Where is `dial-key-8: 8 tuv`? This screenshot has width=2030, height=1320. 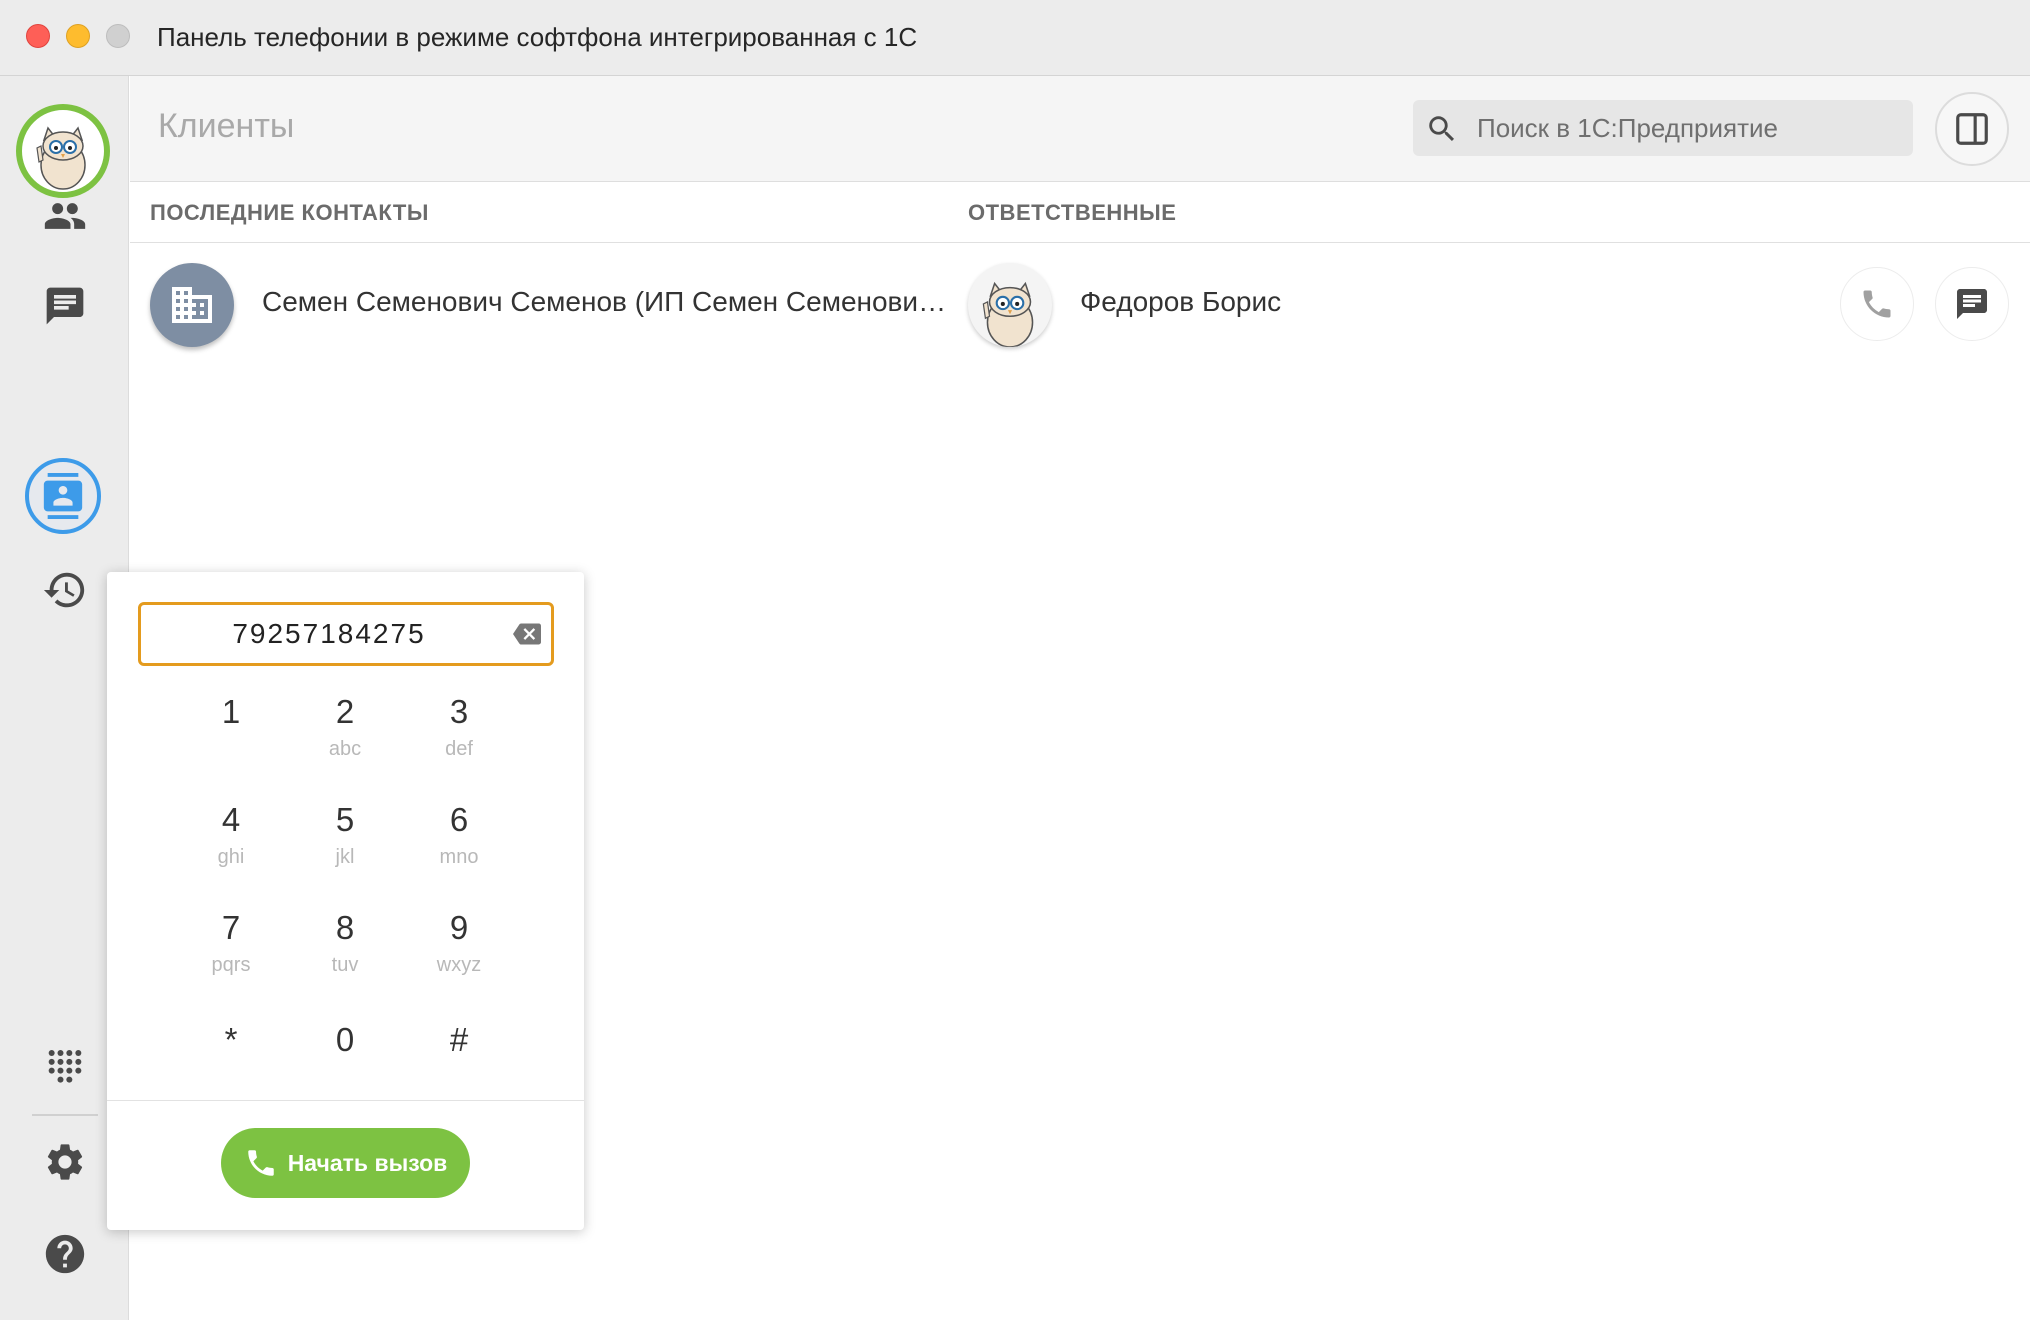
dial-key-8: 8 tuv is located at coordinates (345, 948).